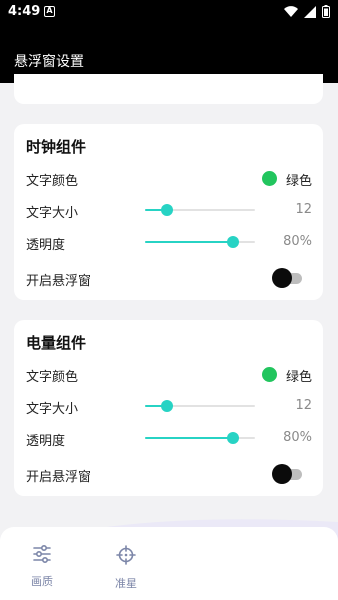 This screenshot has height=600, width=338. Describe the element at coordinates (326, 11) in the screenshot. I see `battery-icon` at that location.